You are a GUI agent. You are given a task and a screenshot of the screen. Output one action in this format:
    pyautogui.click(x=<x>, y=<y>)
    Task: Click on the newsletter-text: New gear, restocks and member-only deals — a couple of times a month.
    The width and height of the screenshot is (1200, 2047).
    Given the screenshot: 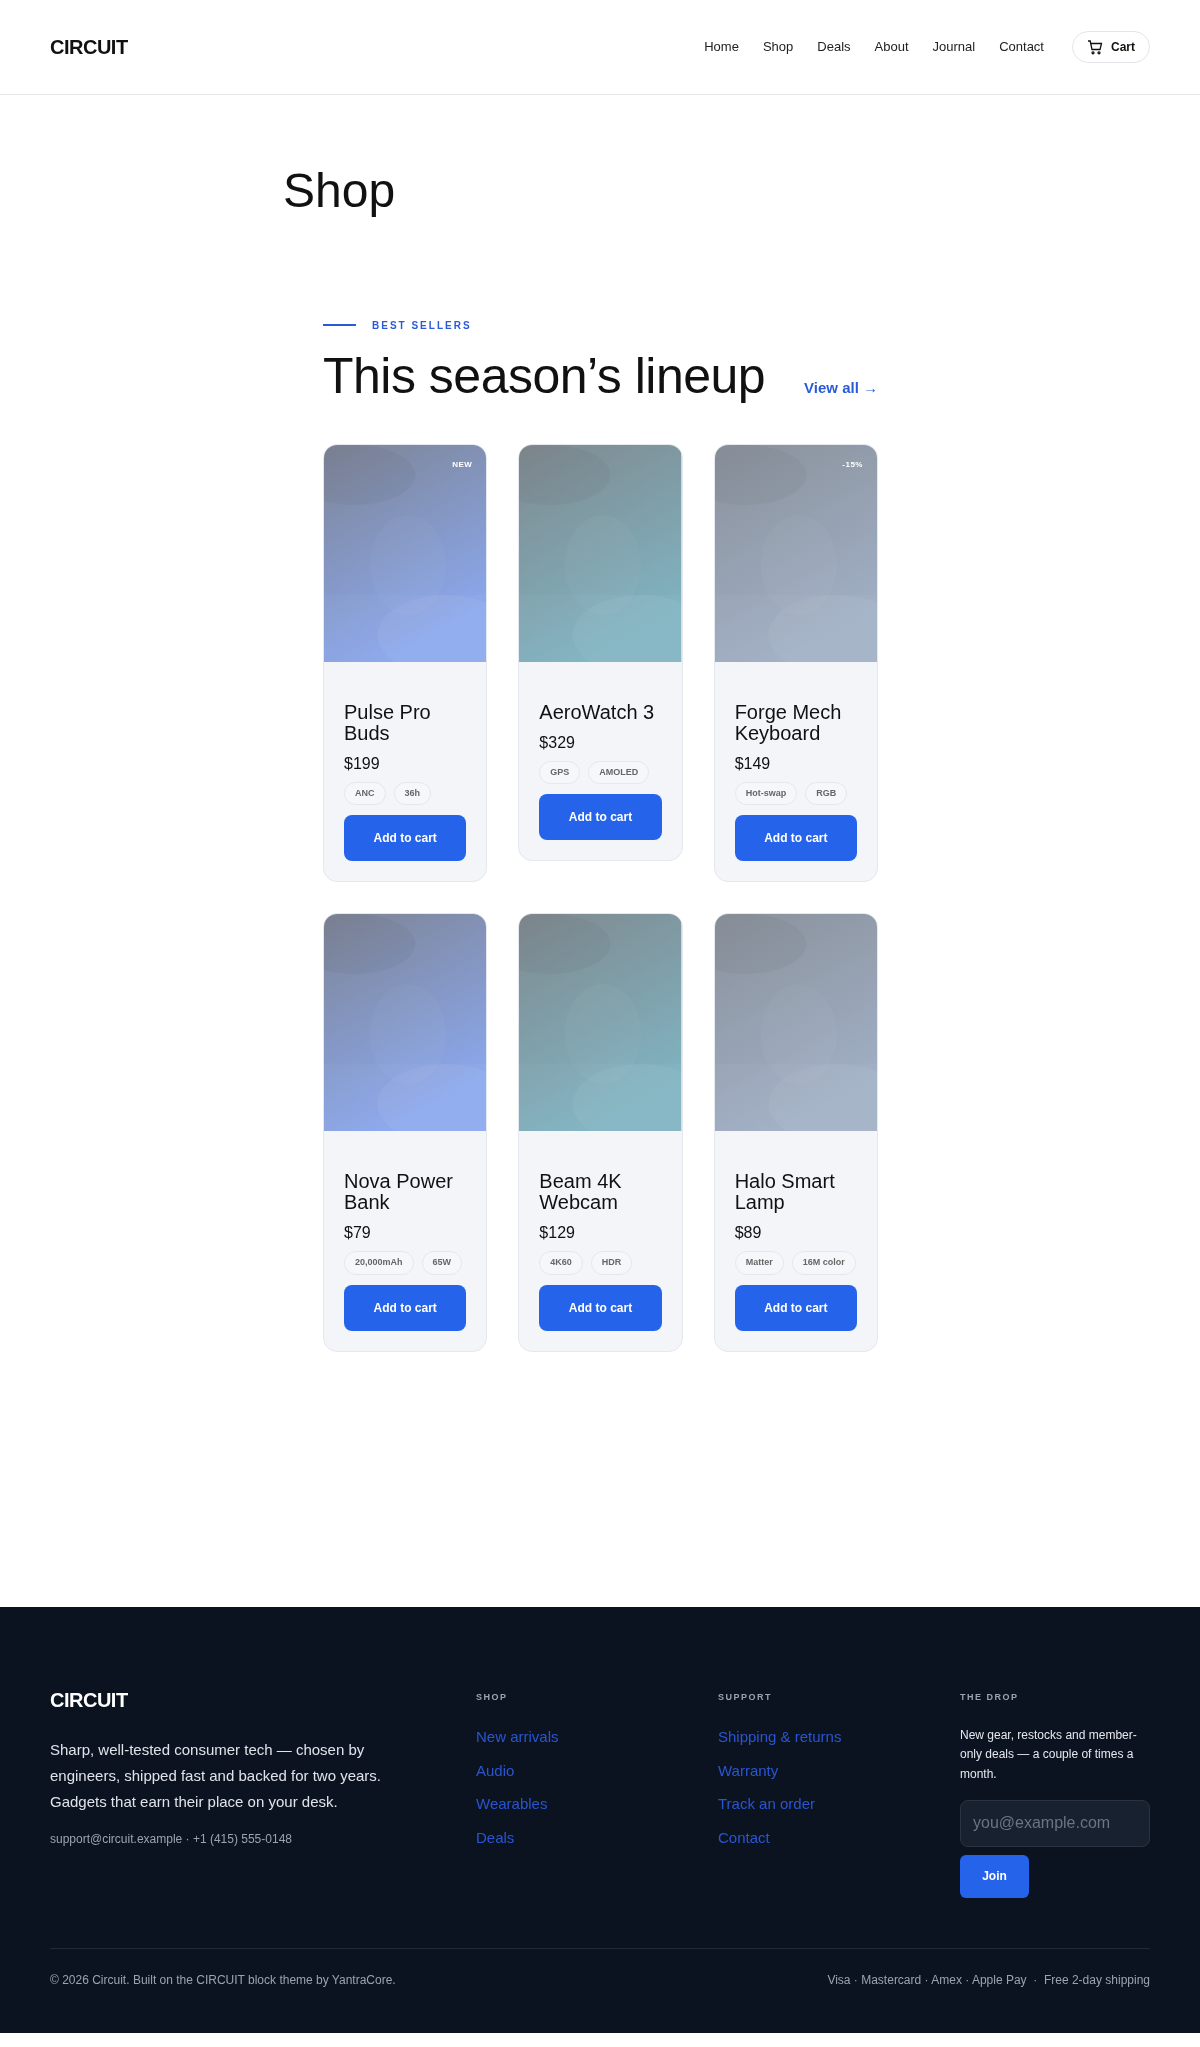 What is the action you would take?
    pyautogui.click(x=1049, y=1755)
    